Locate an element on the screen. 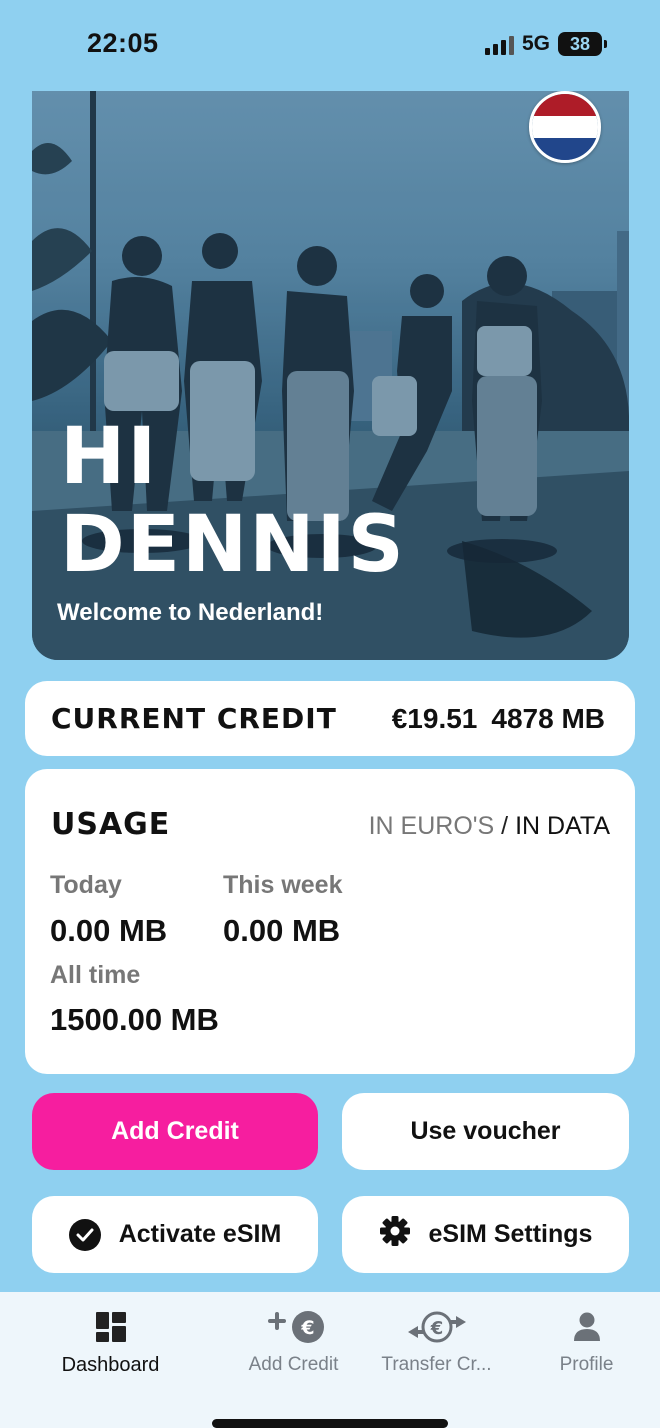  welcome-subtitle: Welcome to Nederland! is located at coordinates (190, 612).